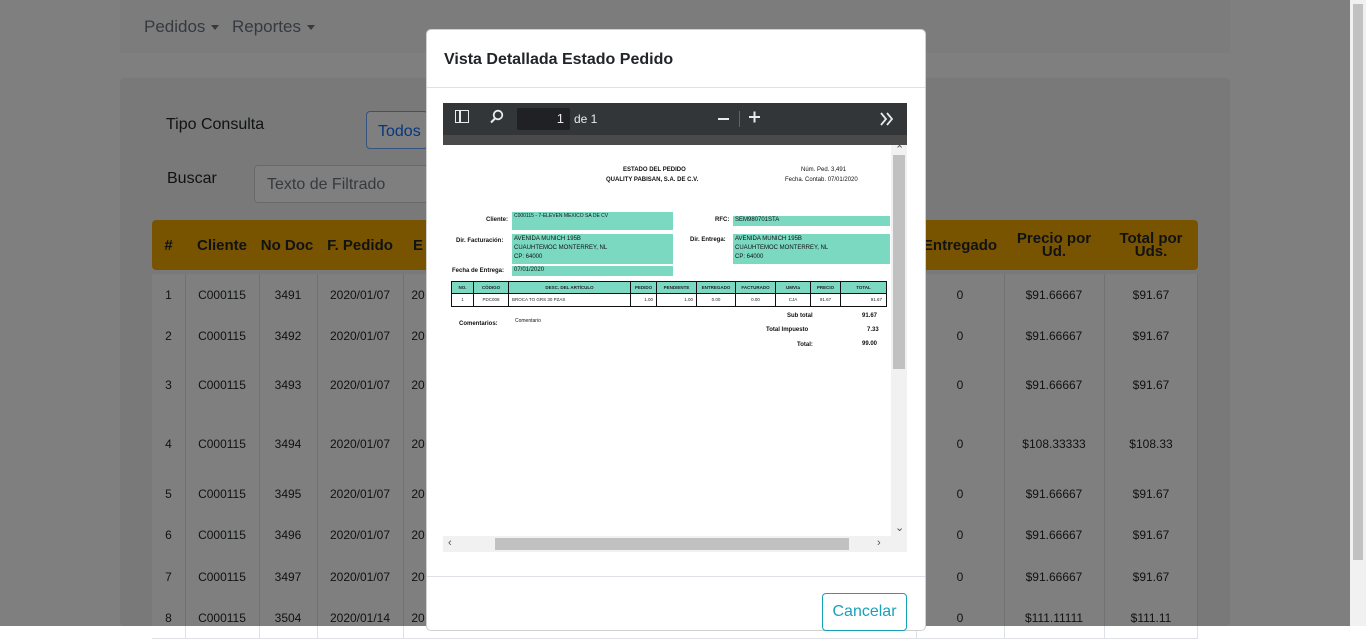 The image size is (1366, 639). Describe the element at coordinates (826, 287) in the screenshot. I see `doc-th-precio: PRECIO` at that location.